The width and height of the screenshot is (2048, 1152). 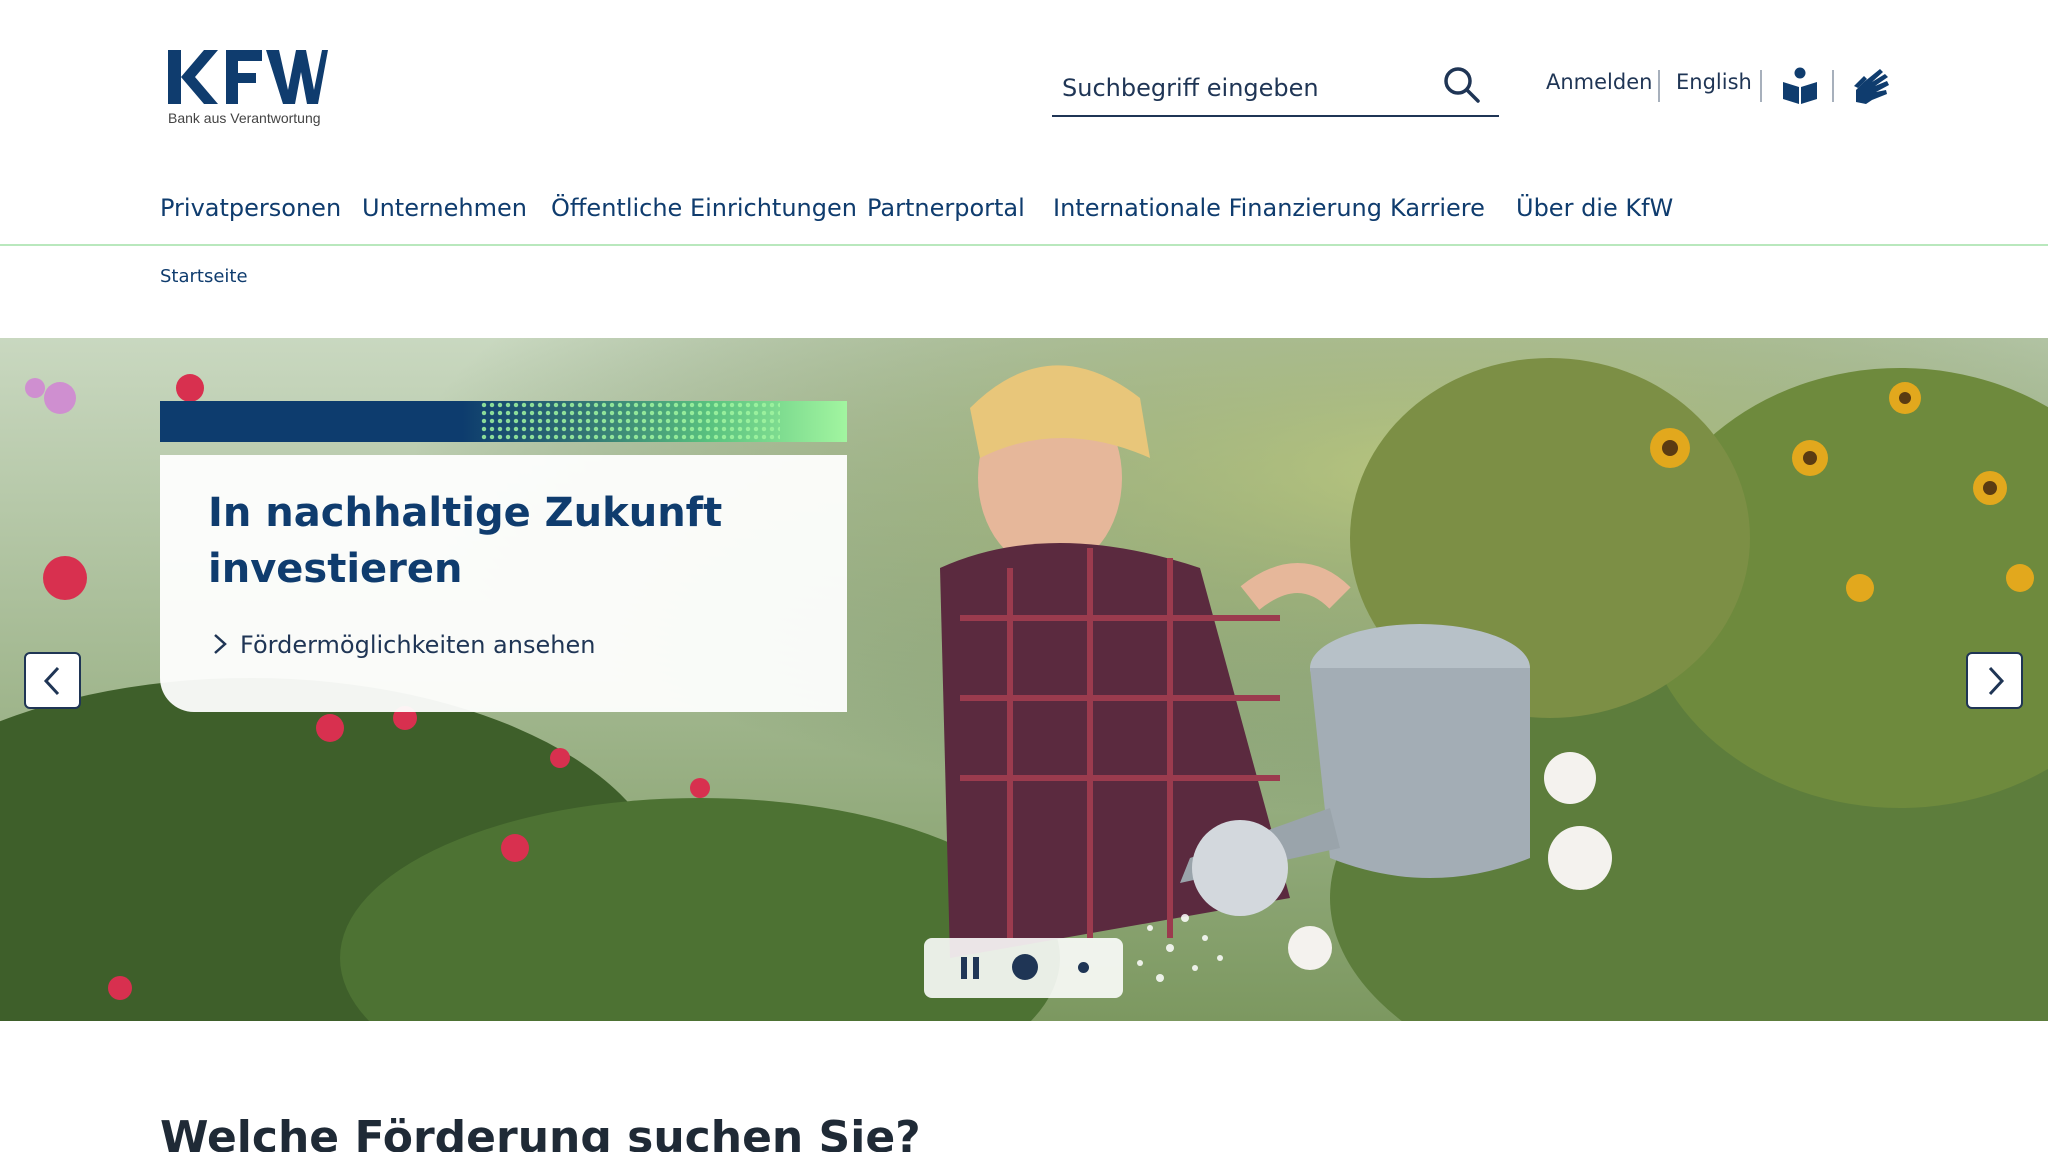 I want to click on chevron-left-icon, so click(x=51, y=681).